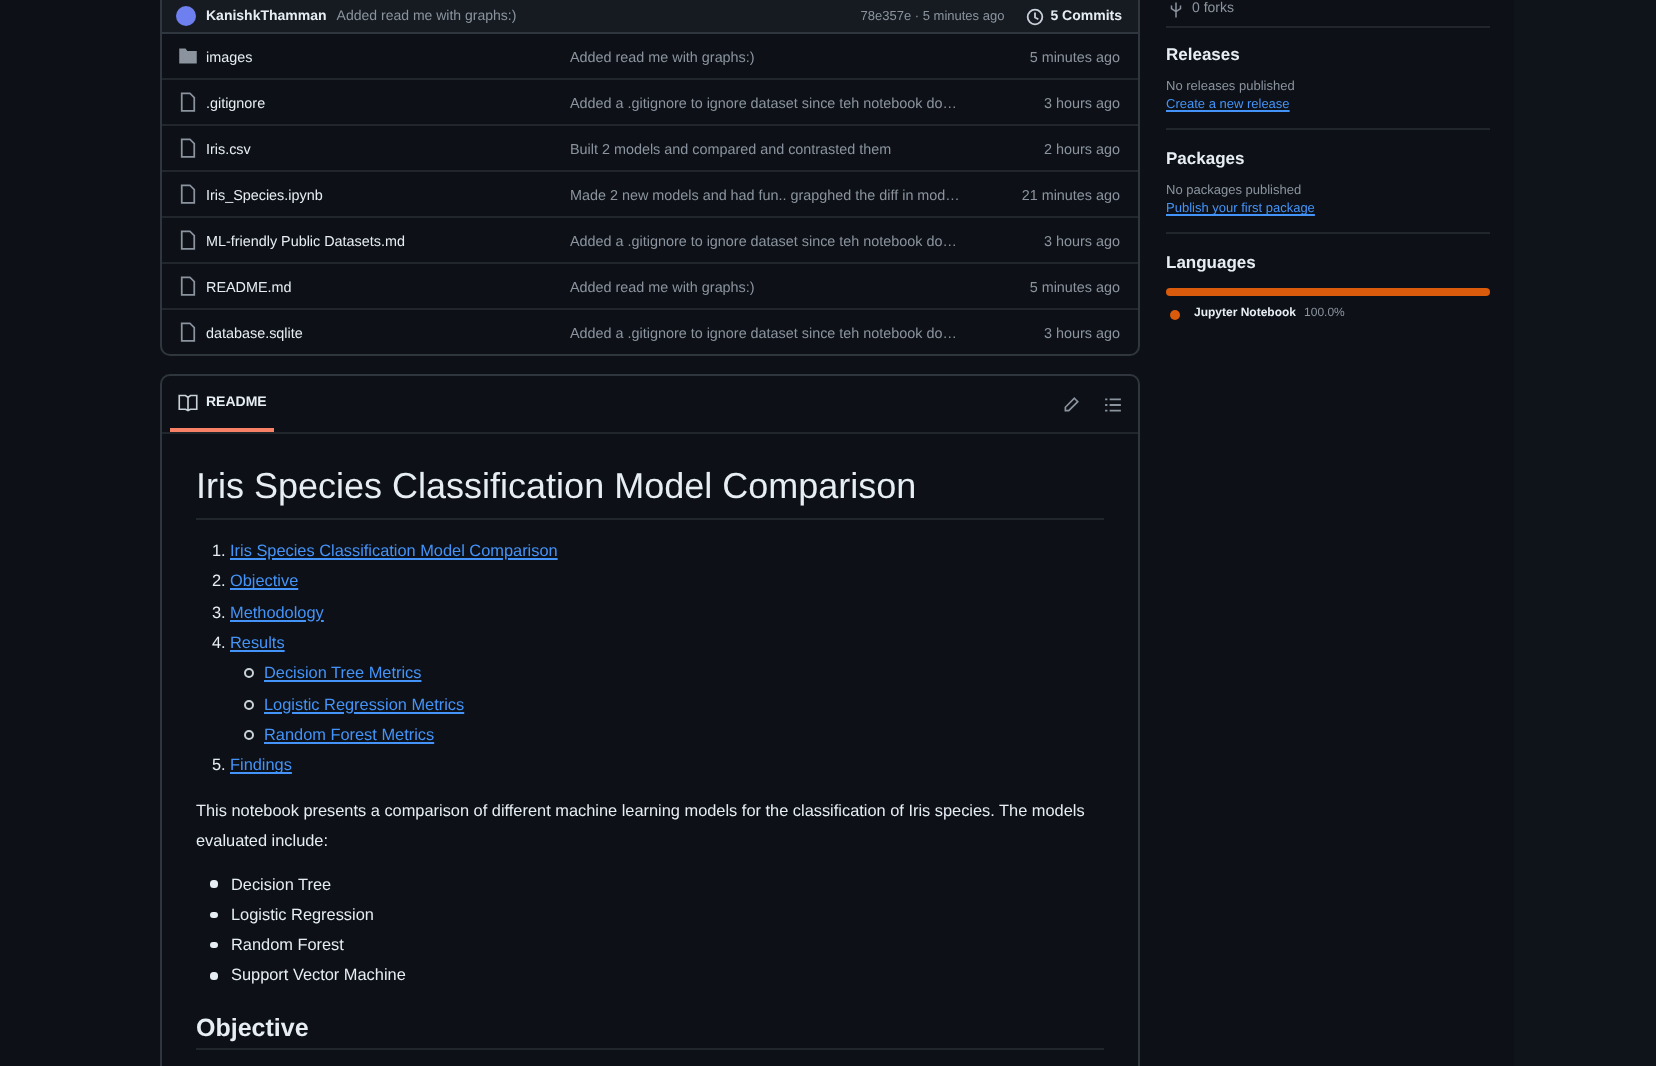 This screenshot has height=1066, width=1656. What do you see at coordinates (218, 765) in the screenshot?
I see `list-number: 5.` at bounding box center [218, 765].